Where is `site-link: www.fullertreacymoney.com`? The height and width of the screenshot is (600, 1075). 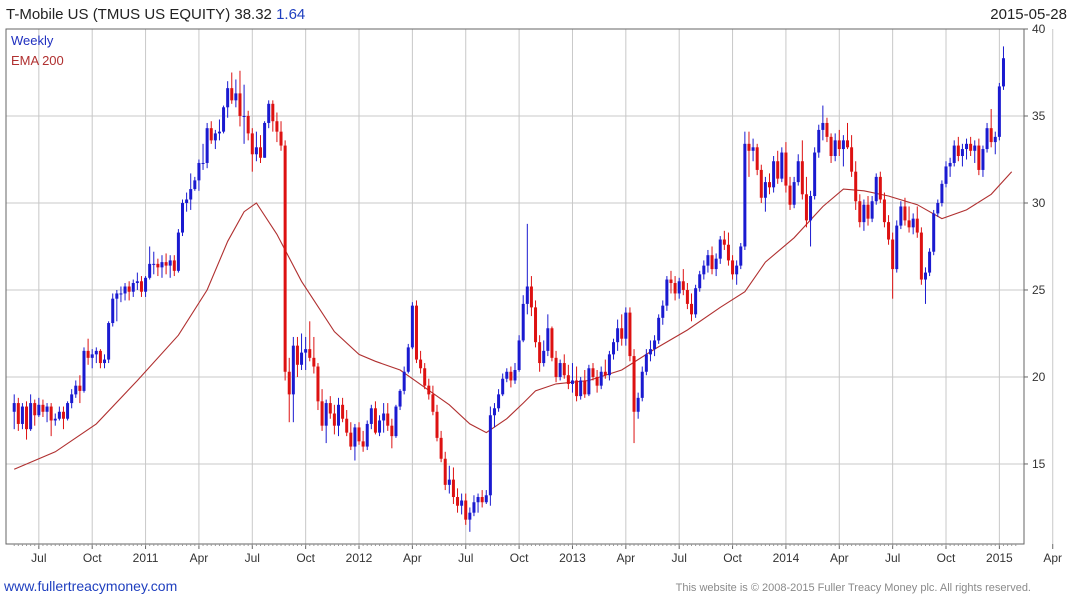
site-link: www.fullertreacymoney.com is located at coordinates (90, 586).